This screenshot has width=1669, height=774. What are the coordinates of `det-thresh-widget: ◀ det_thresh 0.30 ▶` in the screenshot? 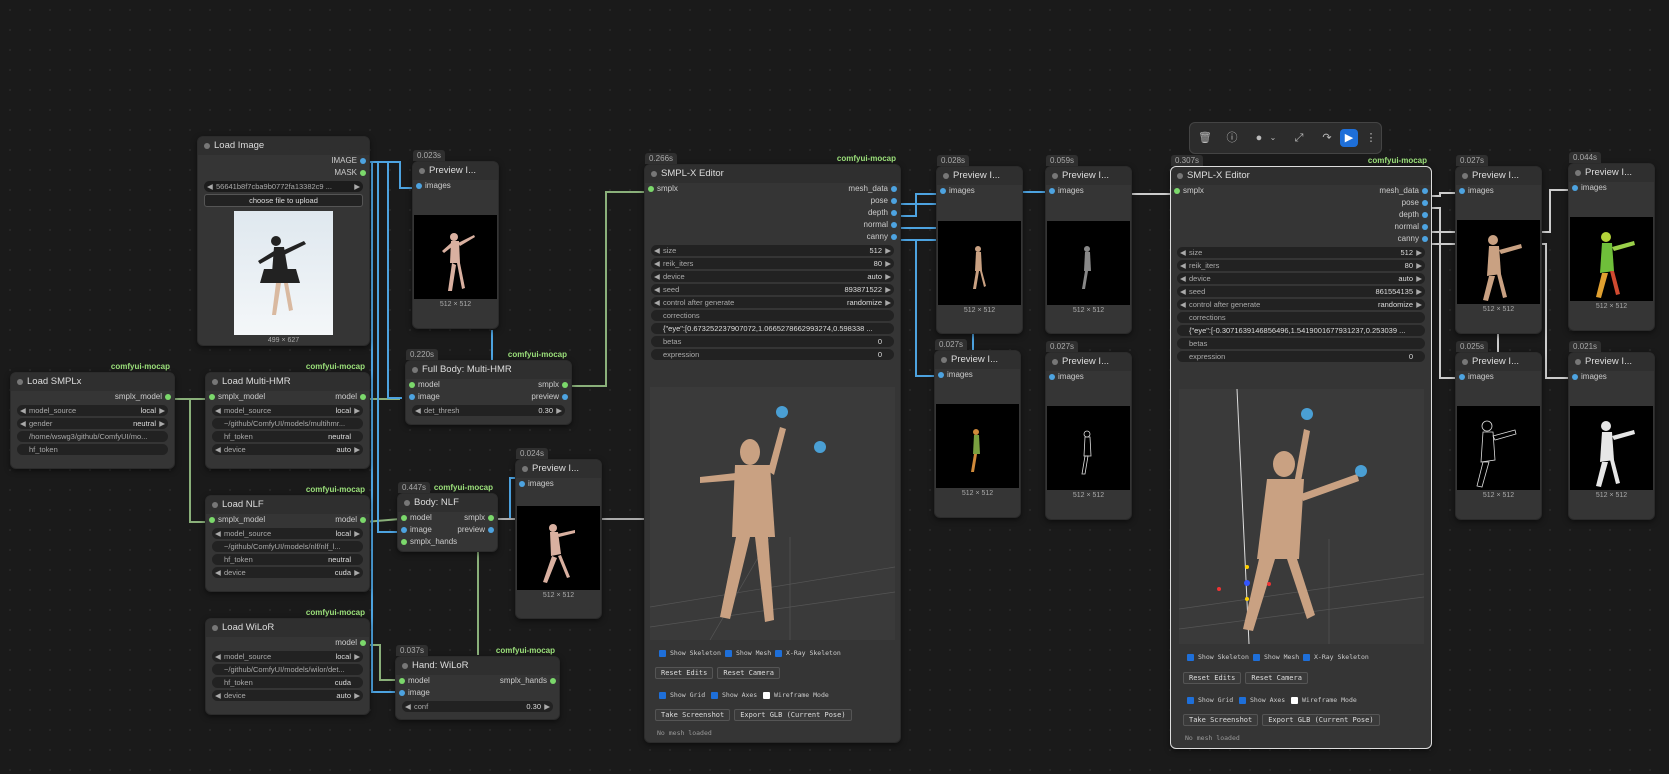 It's located at (488, 410).